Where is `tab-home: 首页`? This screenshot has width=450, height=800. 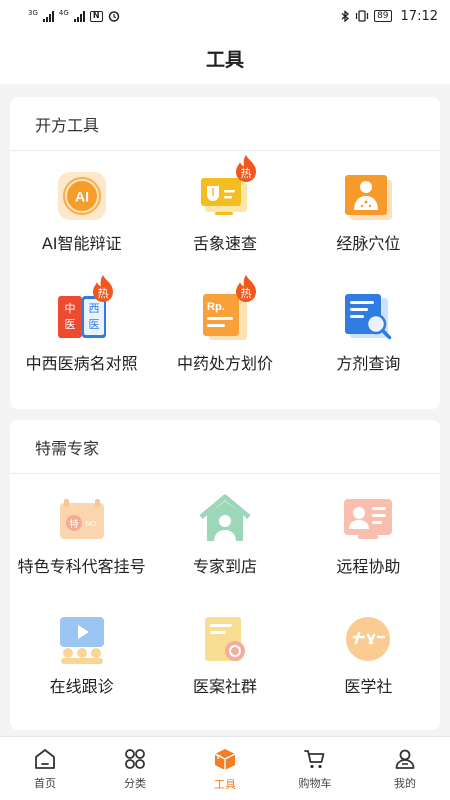 tab-home: 首页 is located at coordinates (45, 768).